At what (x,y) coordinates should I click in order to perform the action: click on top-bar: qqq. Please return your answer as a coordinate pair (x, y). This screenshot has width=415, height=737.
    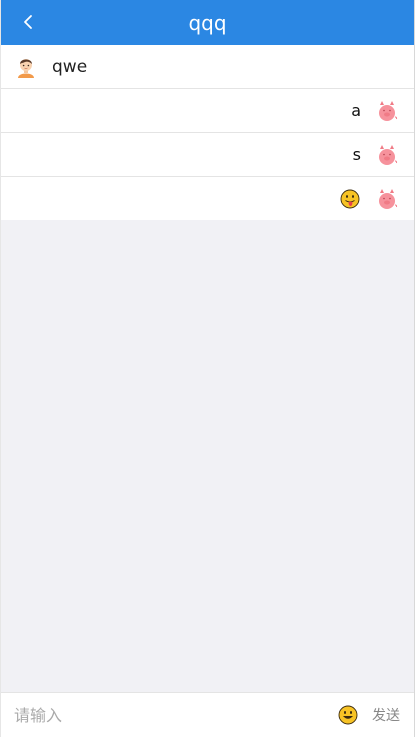
    Looking at the image, I should click on (207, 22).